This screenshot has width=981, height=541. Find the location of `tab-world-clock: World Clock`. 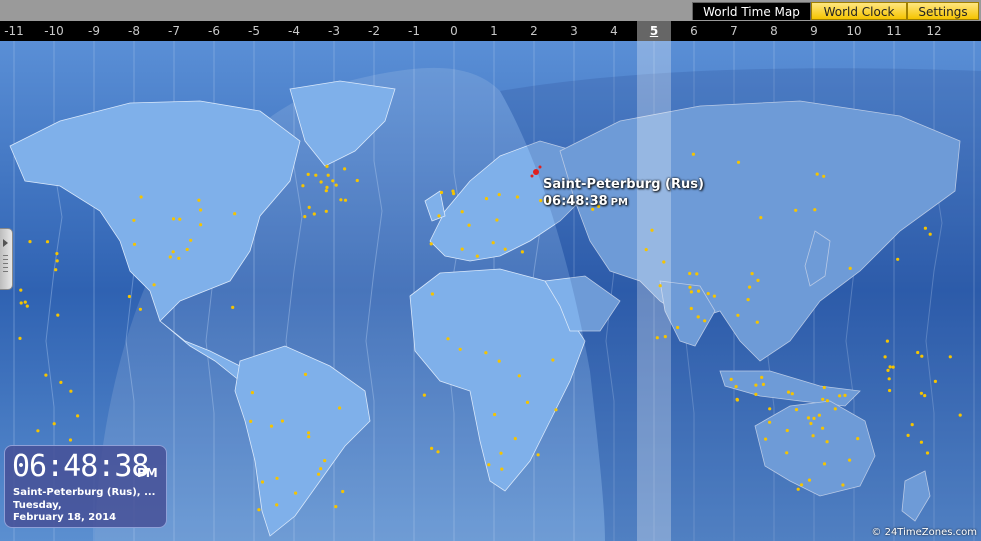

tab-world-clock: World Clock is located at coordinates (859, 11).